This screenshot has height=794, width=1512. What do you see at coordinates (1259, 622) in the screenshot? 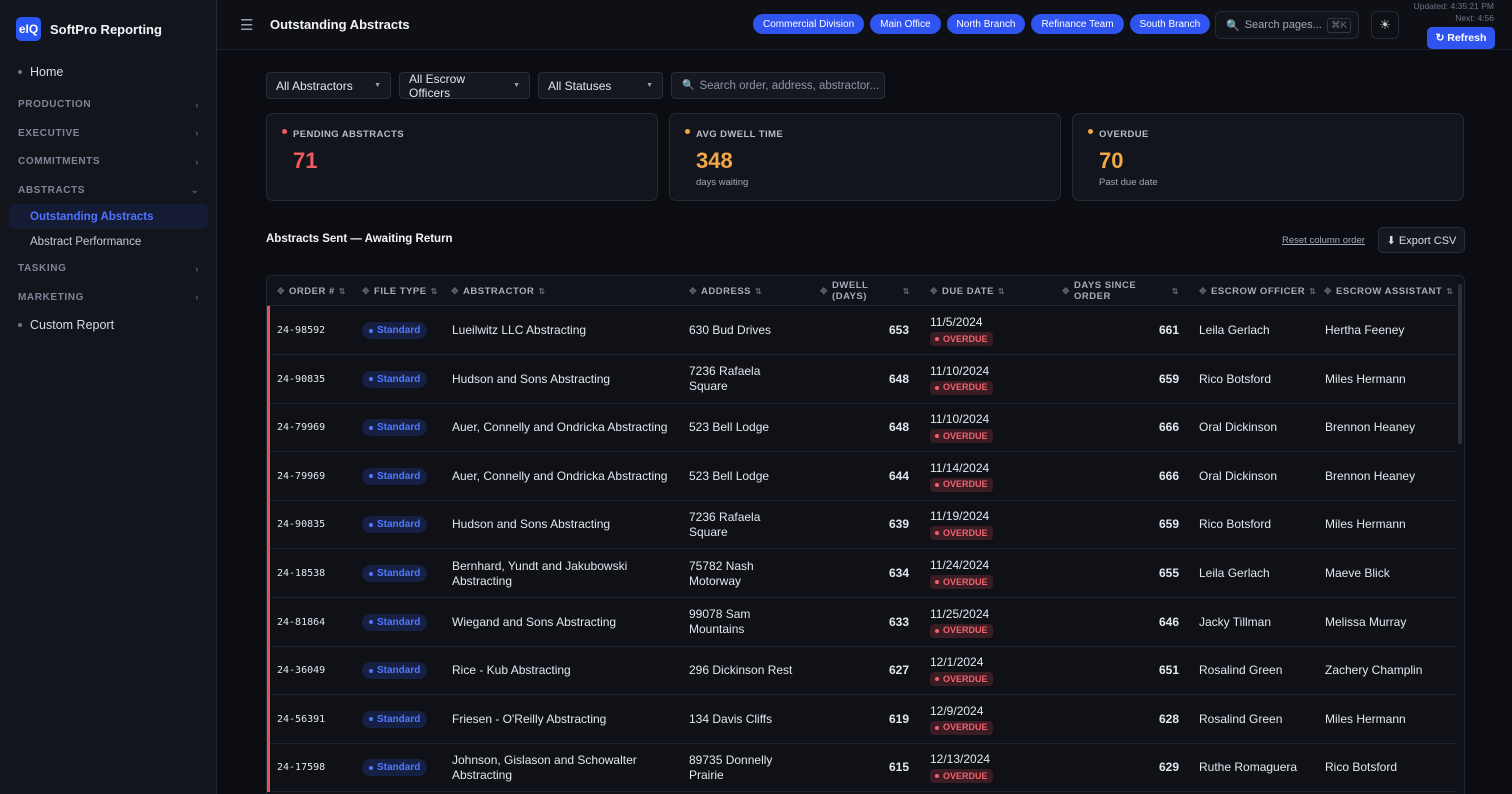
I see `cell-escrow-officer: Jacky Tillman` at bounding box center [1259, 622].